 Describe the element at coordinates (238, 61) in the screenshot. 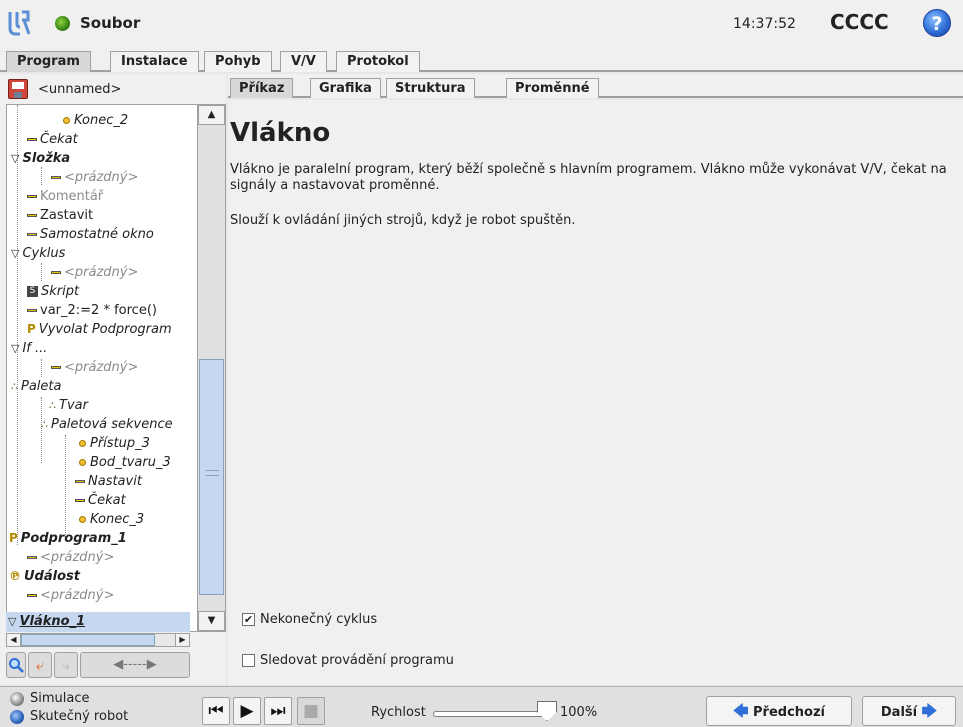

I see `tab-move: Pohyb` at that location.